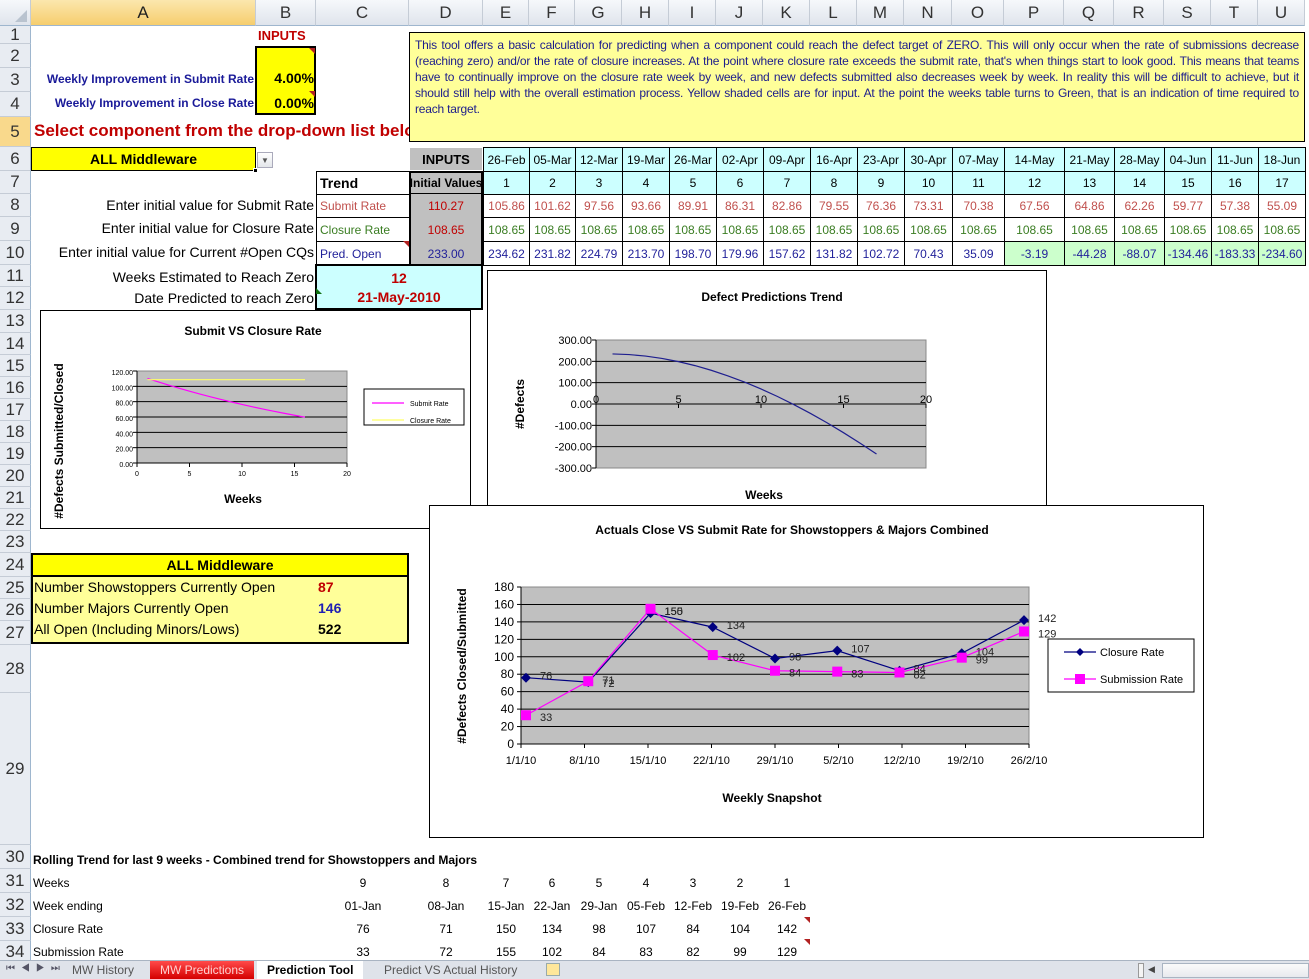 This screenshot has height=979, width=1309. I want to click on row-header-5: 5, so click(15, 132).